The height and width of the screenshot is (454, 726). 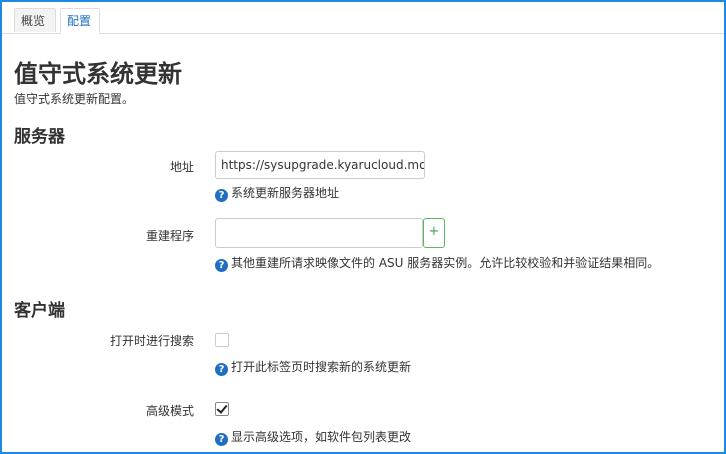 I want to click on auto-search-help: ? 打开此标签页时搜索新的系统更新, so click(x=313, y=367).